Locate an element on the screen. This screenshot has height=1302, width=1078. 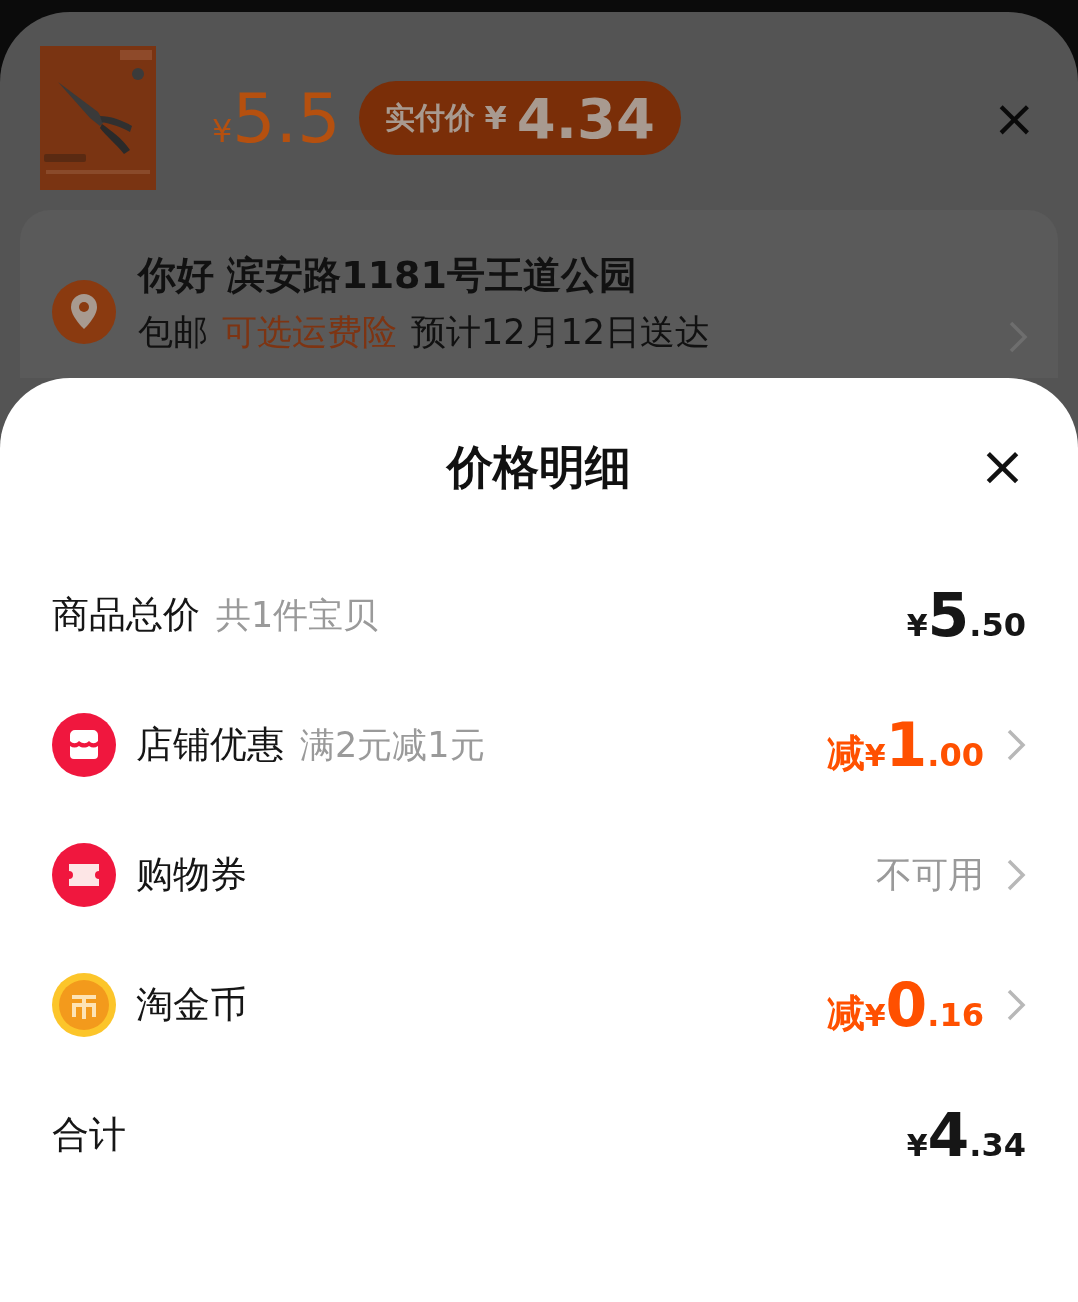
row-amount: ¥4.34 is located at coordinates (966, 1135).